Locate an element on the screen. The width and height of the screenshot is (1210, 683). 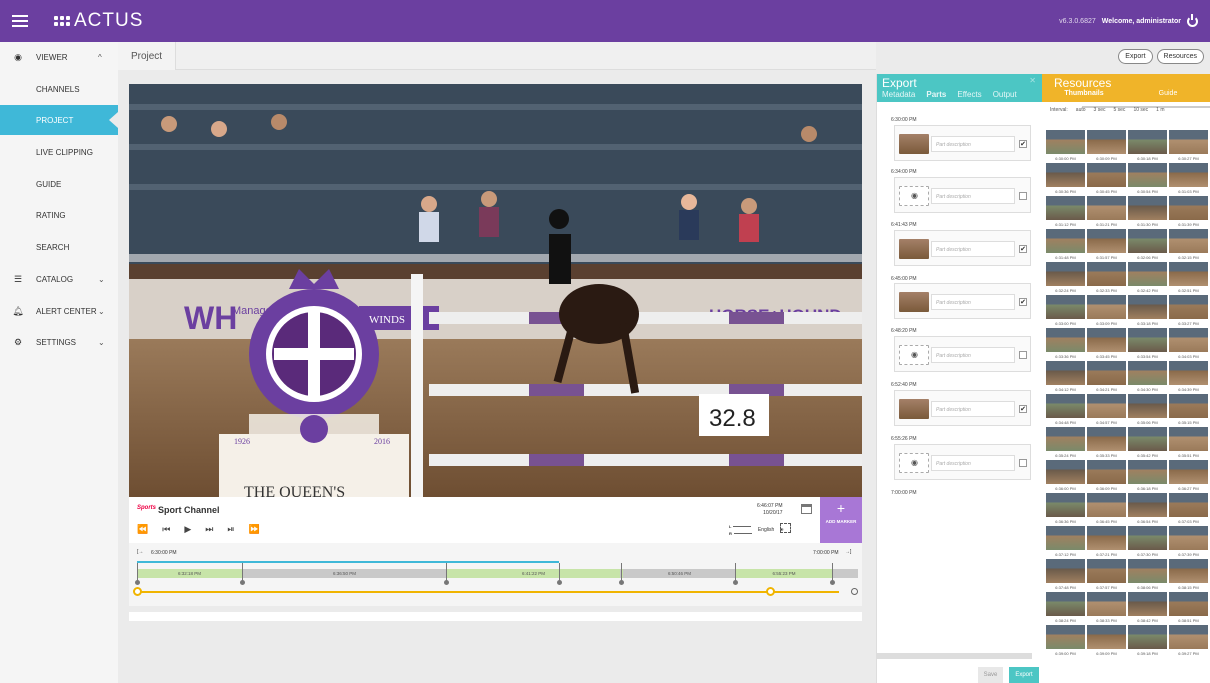
thumbnail-item: 6:35:06 PM is located at coordinates (1147, 410).